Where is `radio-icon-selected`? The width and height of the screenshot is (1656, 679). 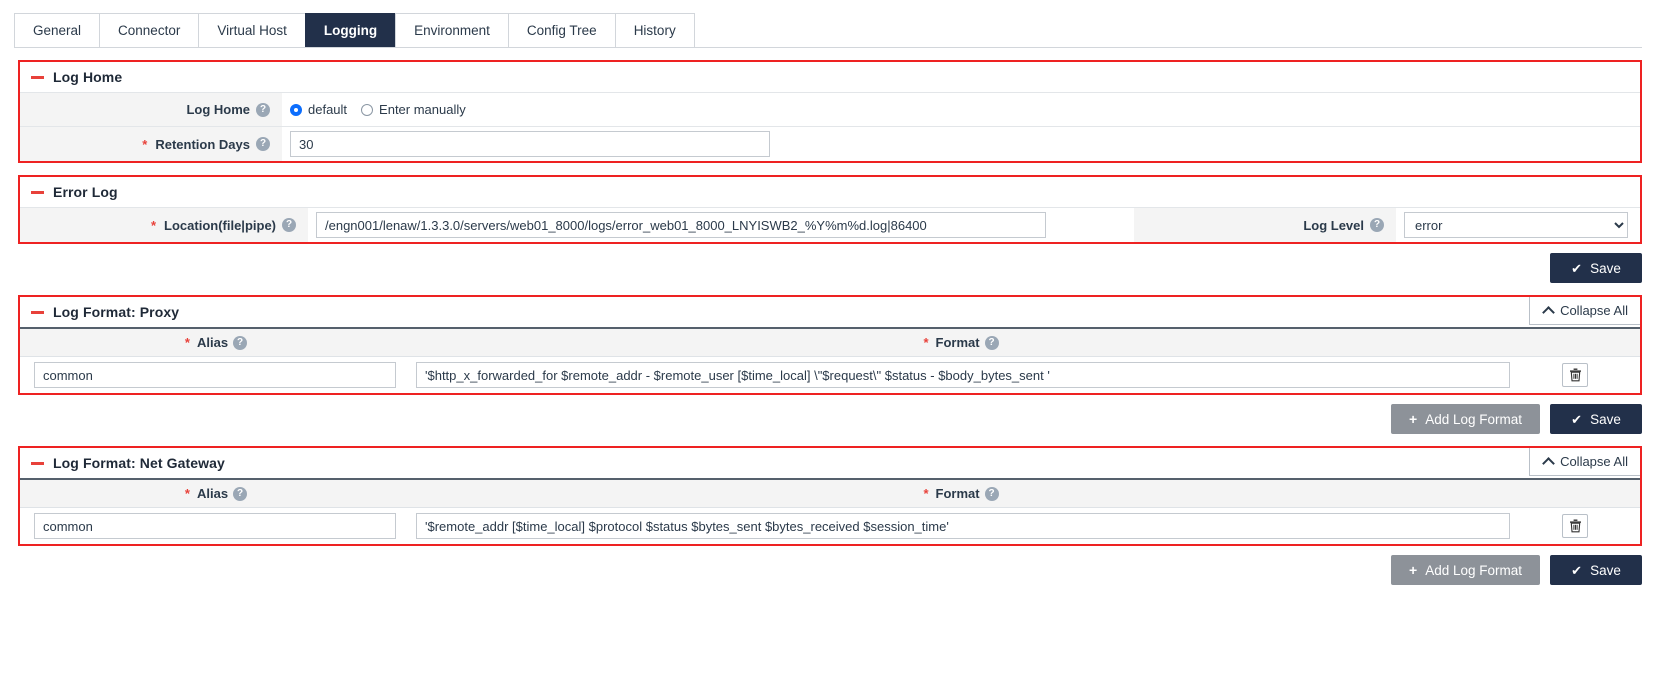
radio-icon-selected is located at coordinates (296, 109).